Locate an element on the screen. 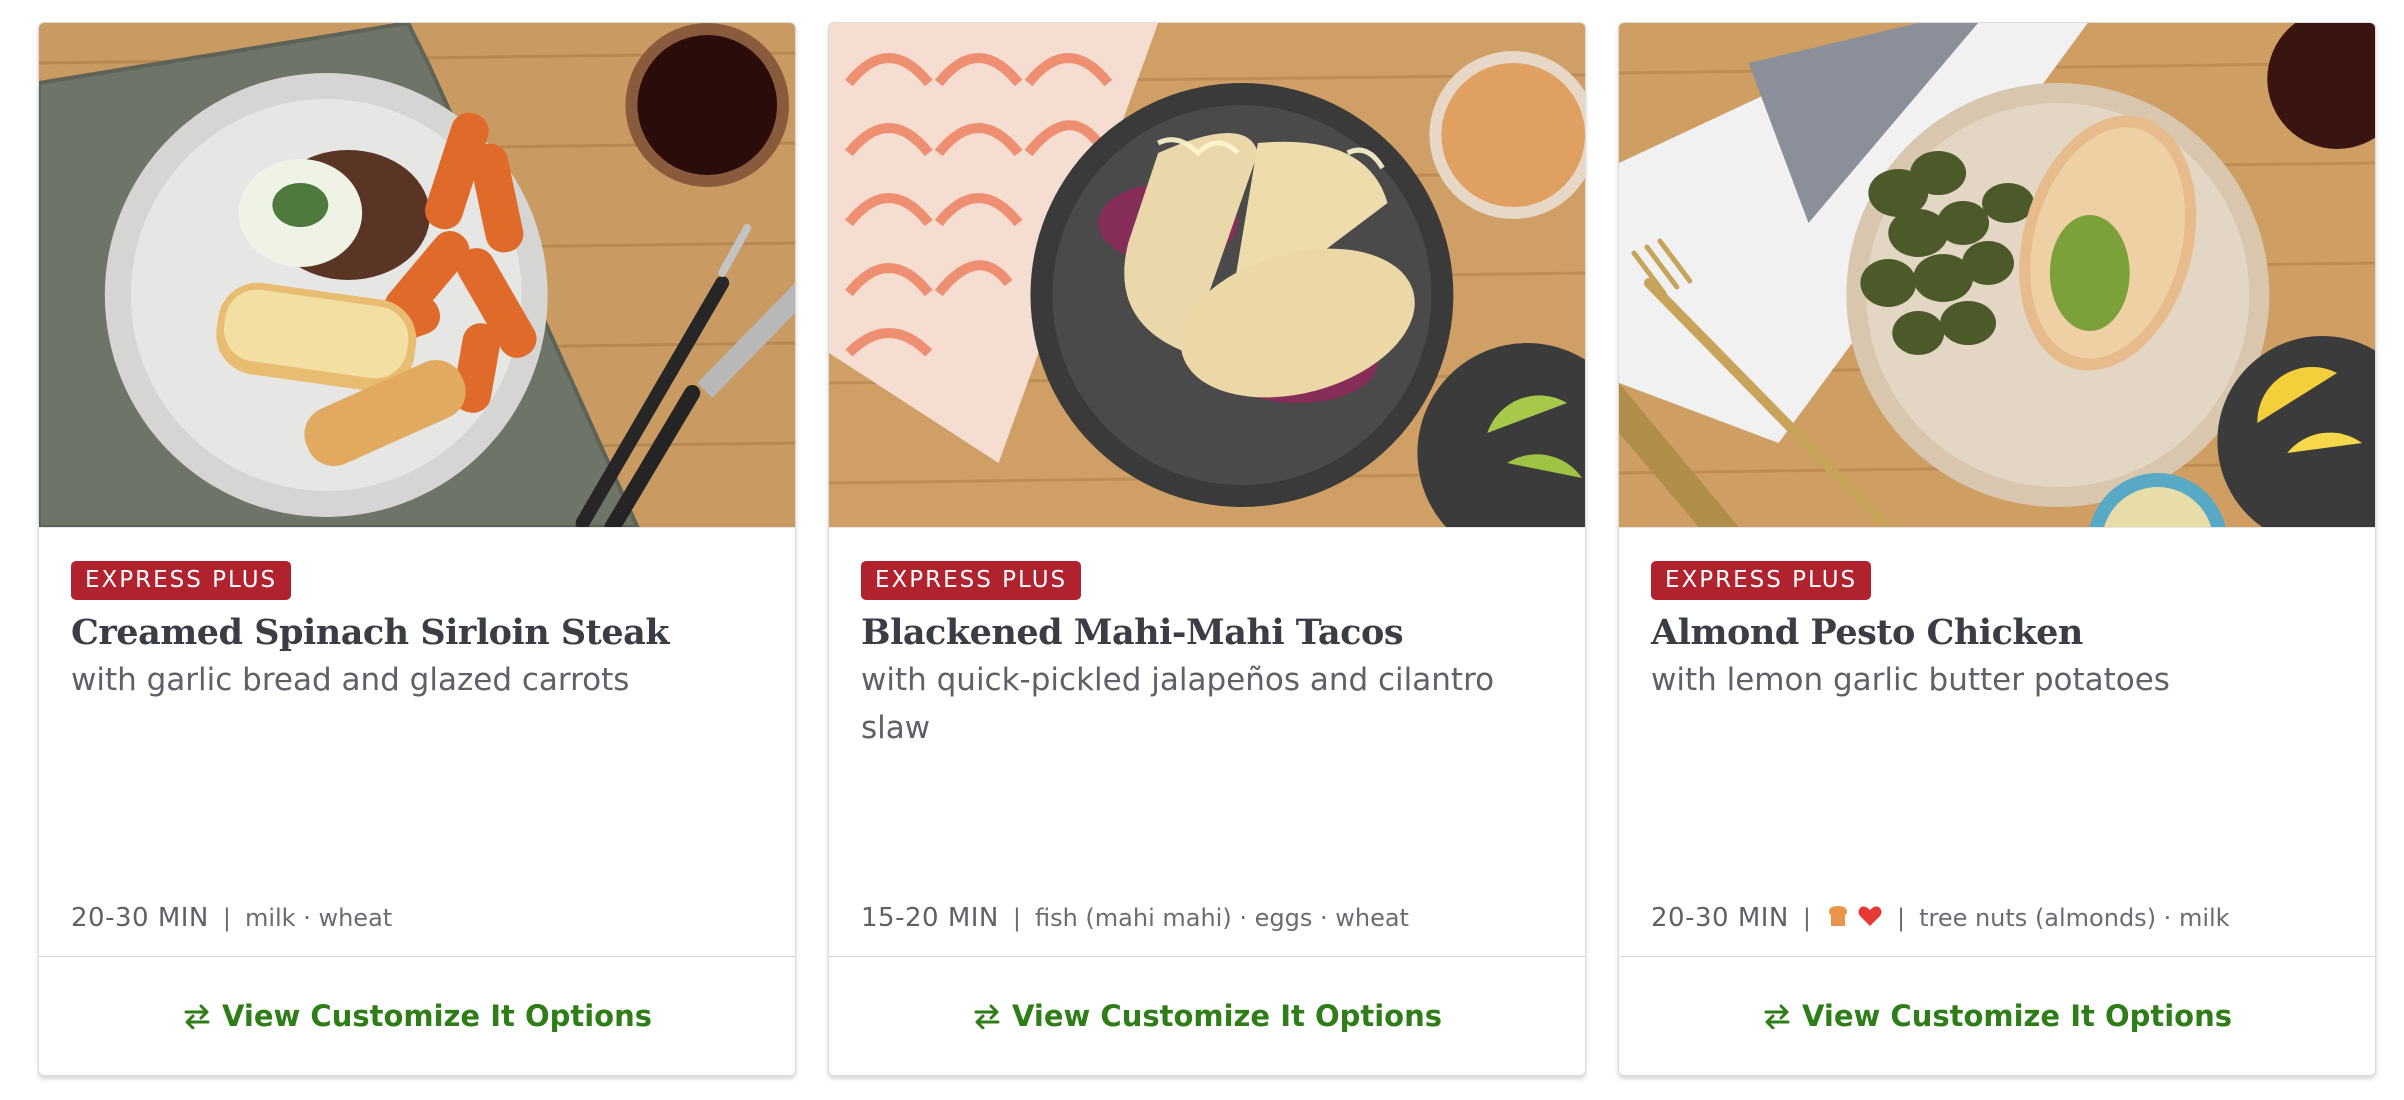  heart-healthy-icon is located at coordinates (1870, 918).